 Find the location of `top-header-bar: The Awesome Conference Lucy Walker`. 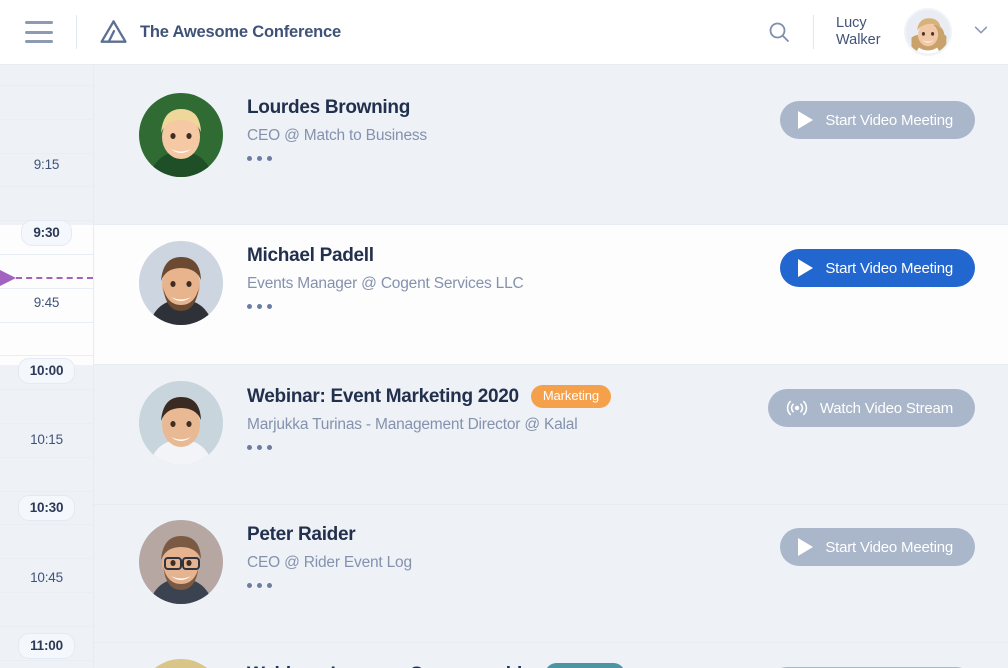

top-header-bar: The Awesome Conference Lucy Walker is located at coordinates (504, 32).